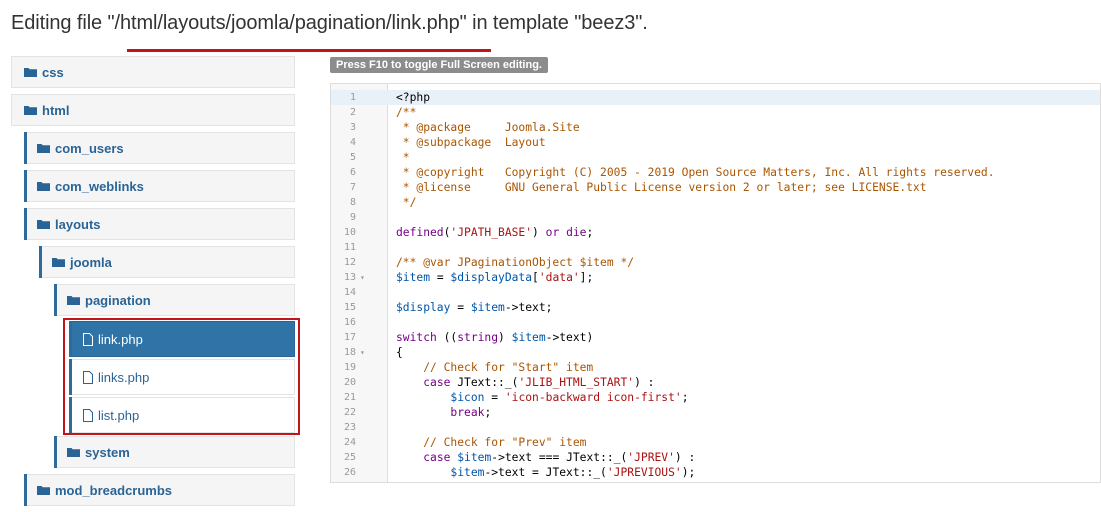 The image size is (1101, 512). Describe the element at coordinates (287, 23) in the screenshot. I see `heading-file-path: /html/layouts/joomla/pagination/link.php` at that location.